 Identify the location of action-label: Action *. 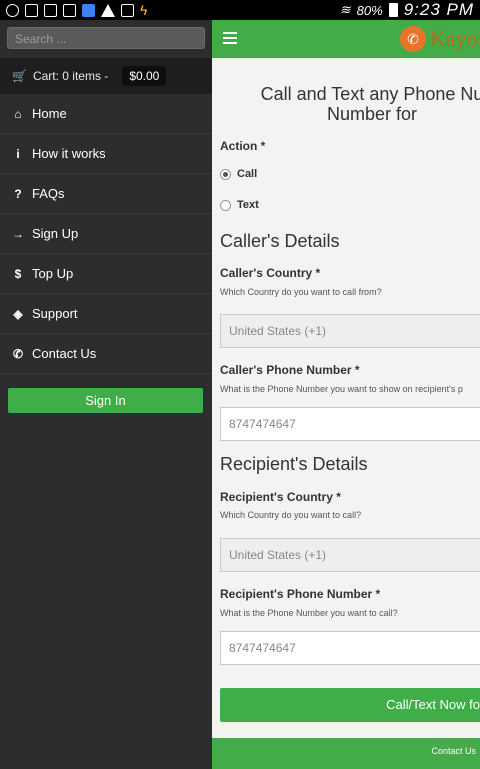
(243, 146).